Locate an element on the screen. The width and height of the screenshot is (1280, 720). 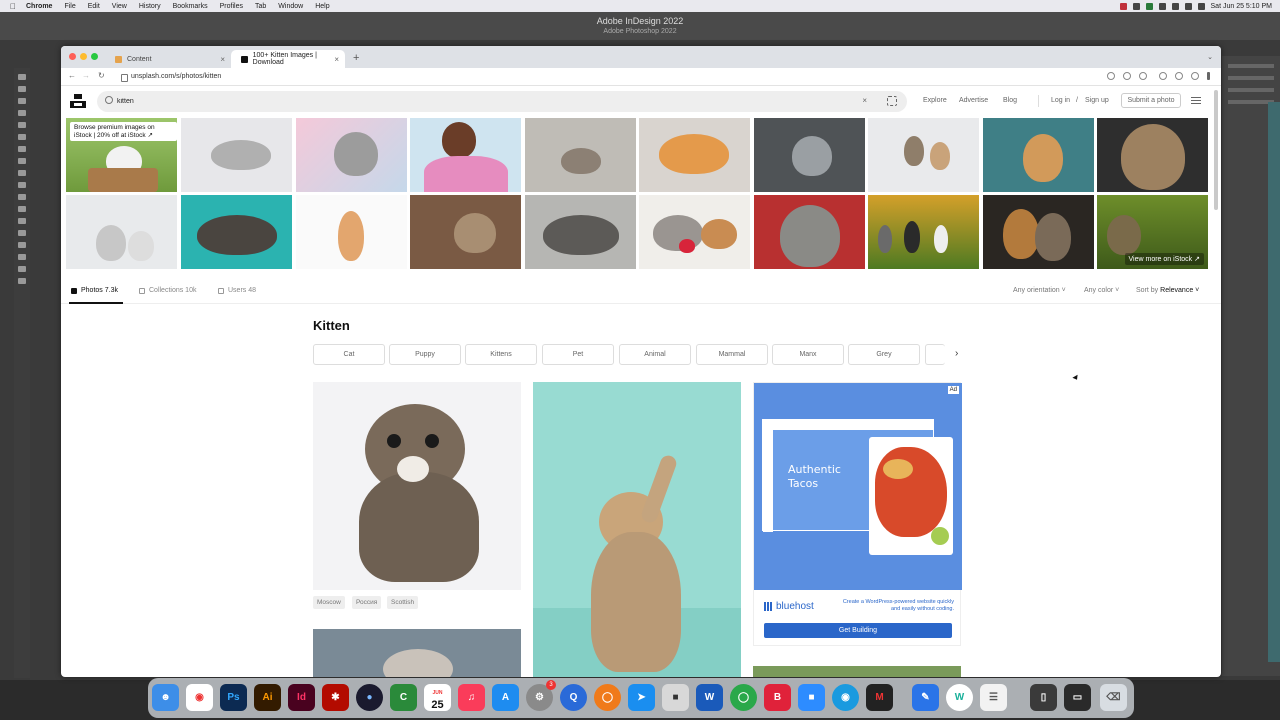
photo-next is located at coordinates (857, 671).